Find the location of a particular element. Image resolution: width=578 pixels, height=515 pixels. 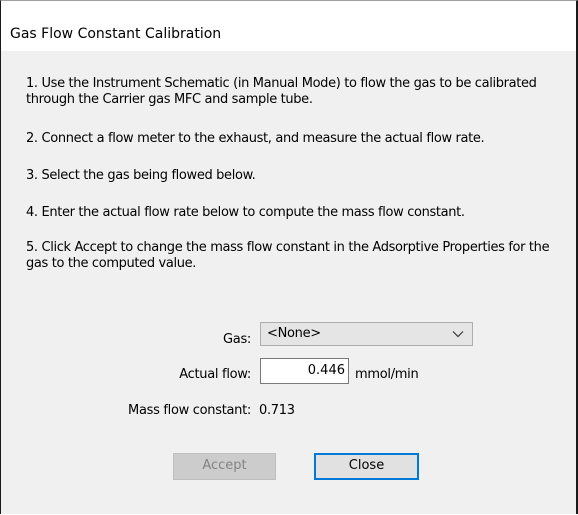

actual-flow-label: Actual flow: is located at coordinates (215, 374).